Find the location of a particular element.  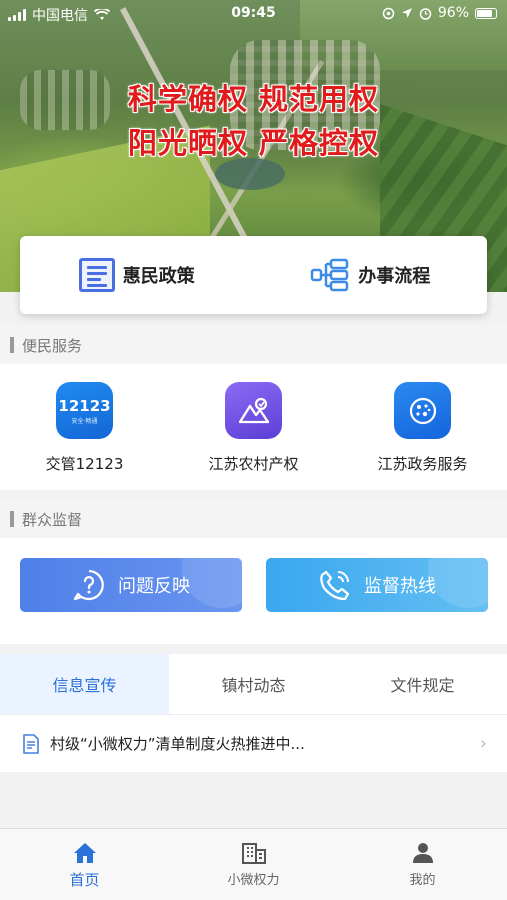

service-label: 江苏政务服务 is located at coordinates (422, 464).